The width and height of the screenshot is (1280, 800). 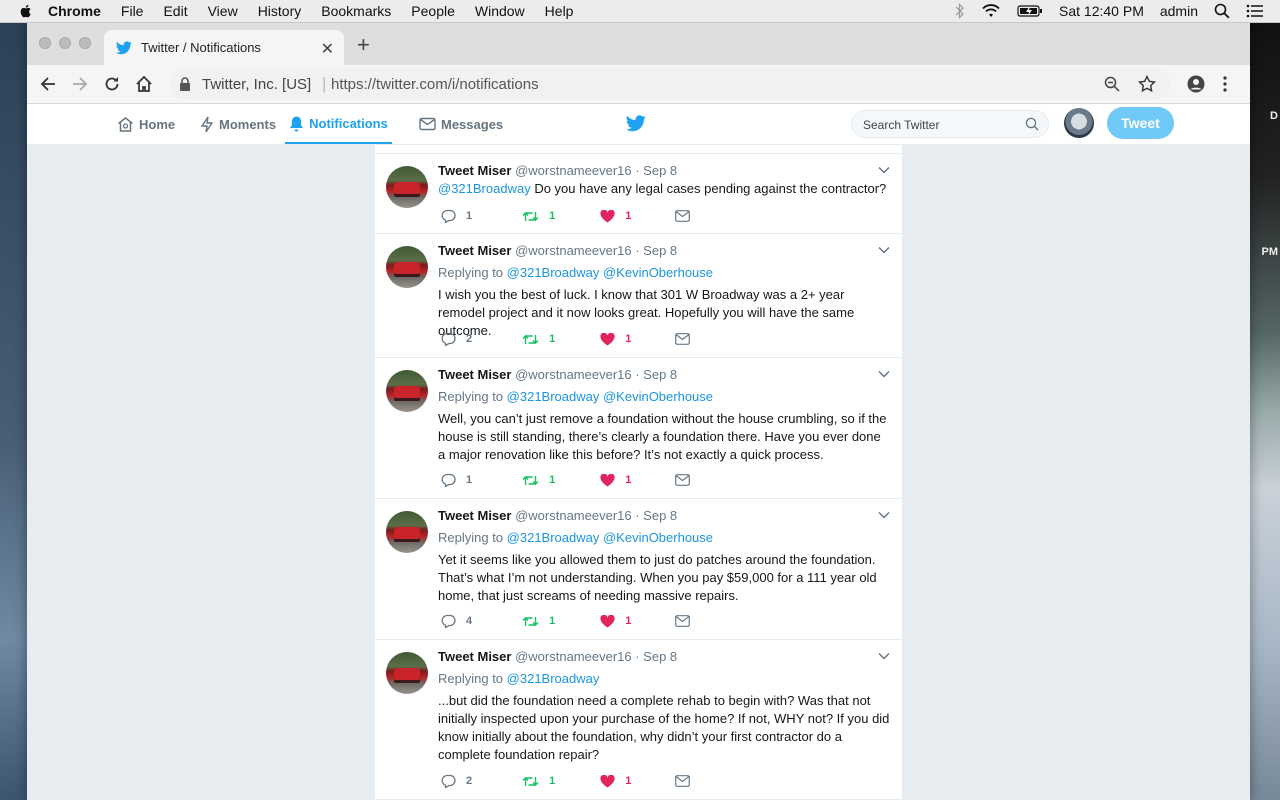 What do you see at coordinates (950, 124) in the screenshot?
I see `search-twitter-input: Search Twitter` at bounding box center [950, 124].